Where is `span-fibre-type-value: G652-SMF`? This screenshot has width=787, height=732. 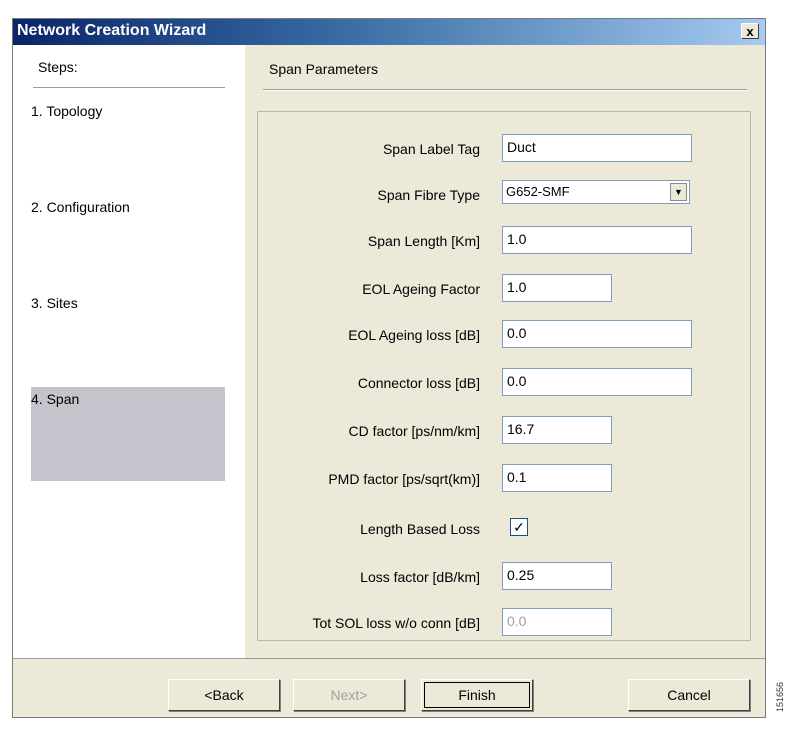
span-fibre-type-value: G652-SMF is located at coordinates (538, 191).